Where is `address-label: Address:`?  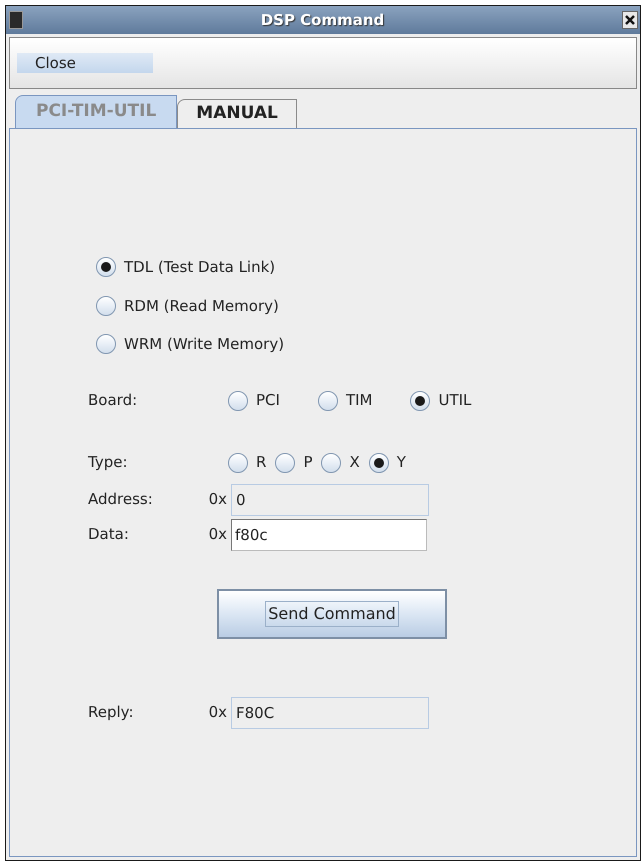
address-label: Address: is located at coordinates (121, 499).